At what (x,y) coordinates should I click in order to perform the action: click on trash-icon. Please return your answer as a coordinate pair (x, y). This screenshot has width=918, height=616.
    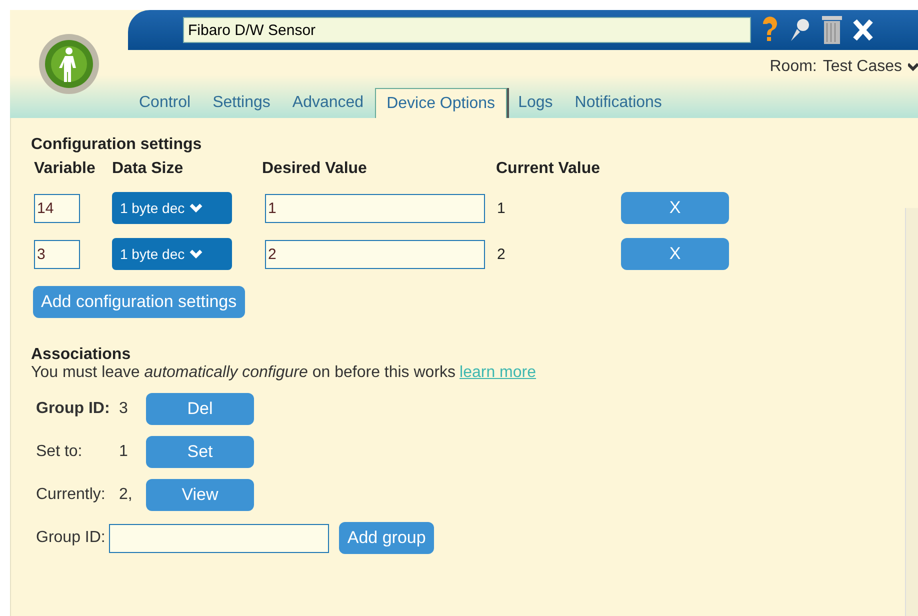
    Looking at the image, I should click on (832, 30).